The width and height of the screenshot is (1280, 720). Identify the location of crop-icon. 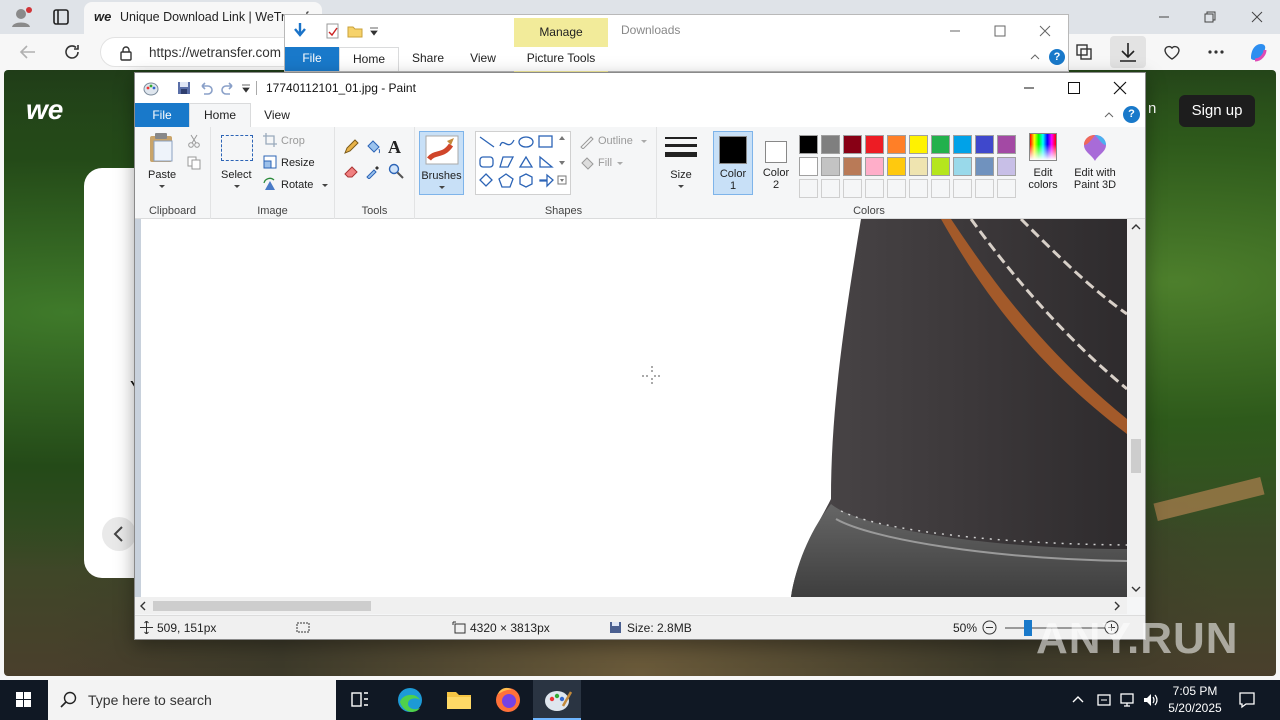
(270, 140).